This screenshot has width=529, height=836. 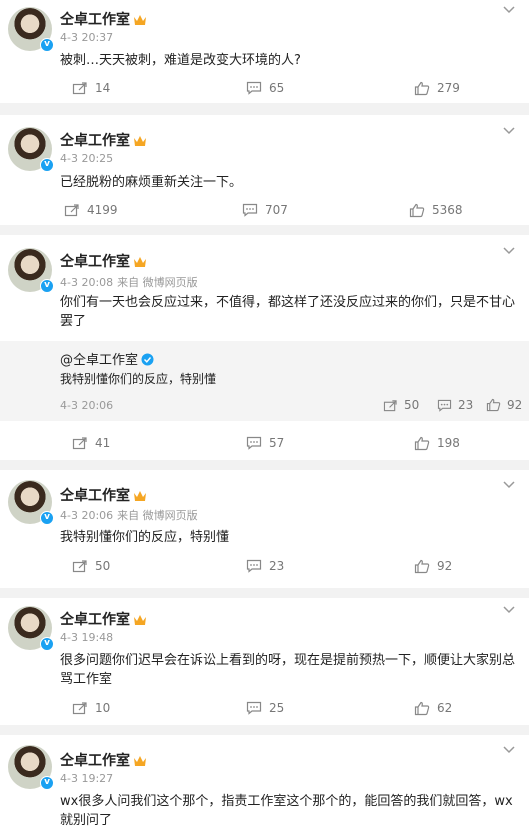 What do you see at coordinates (91, 88) in the screenshot?
I see `repost-button: 14` at bounding box center [91, 88].